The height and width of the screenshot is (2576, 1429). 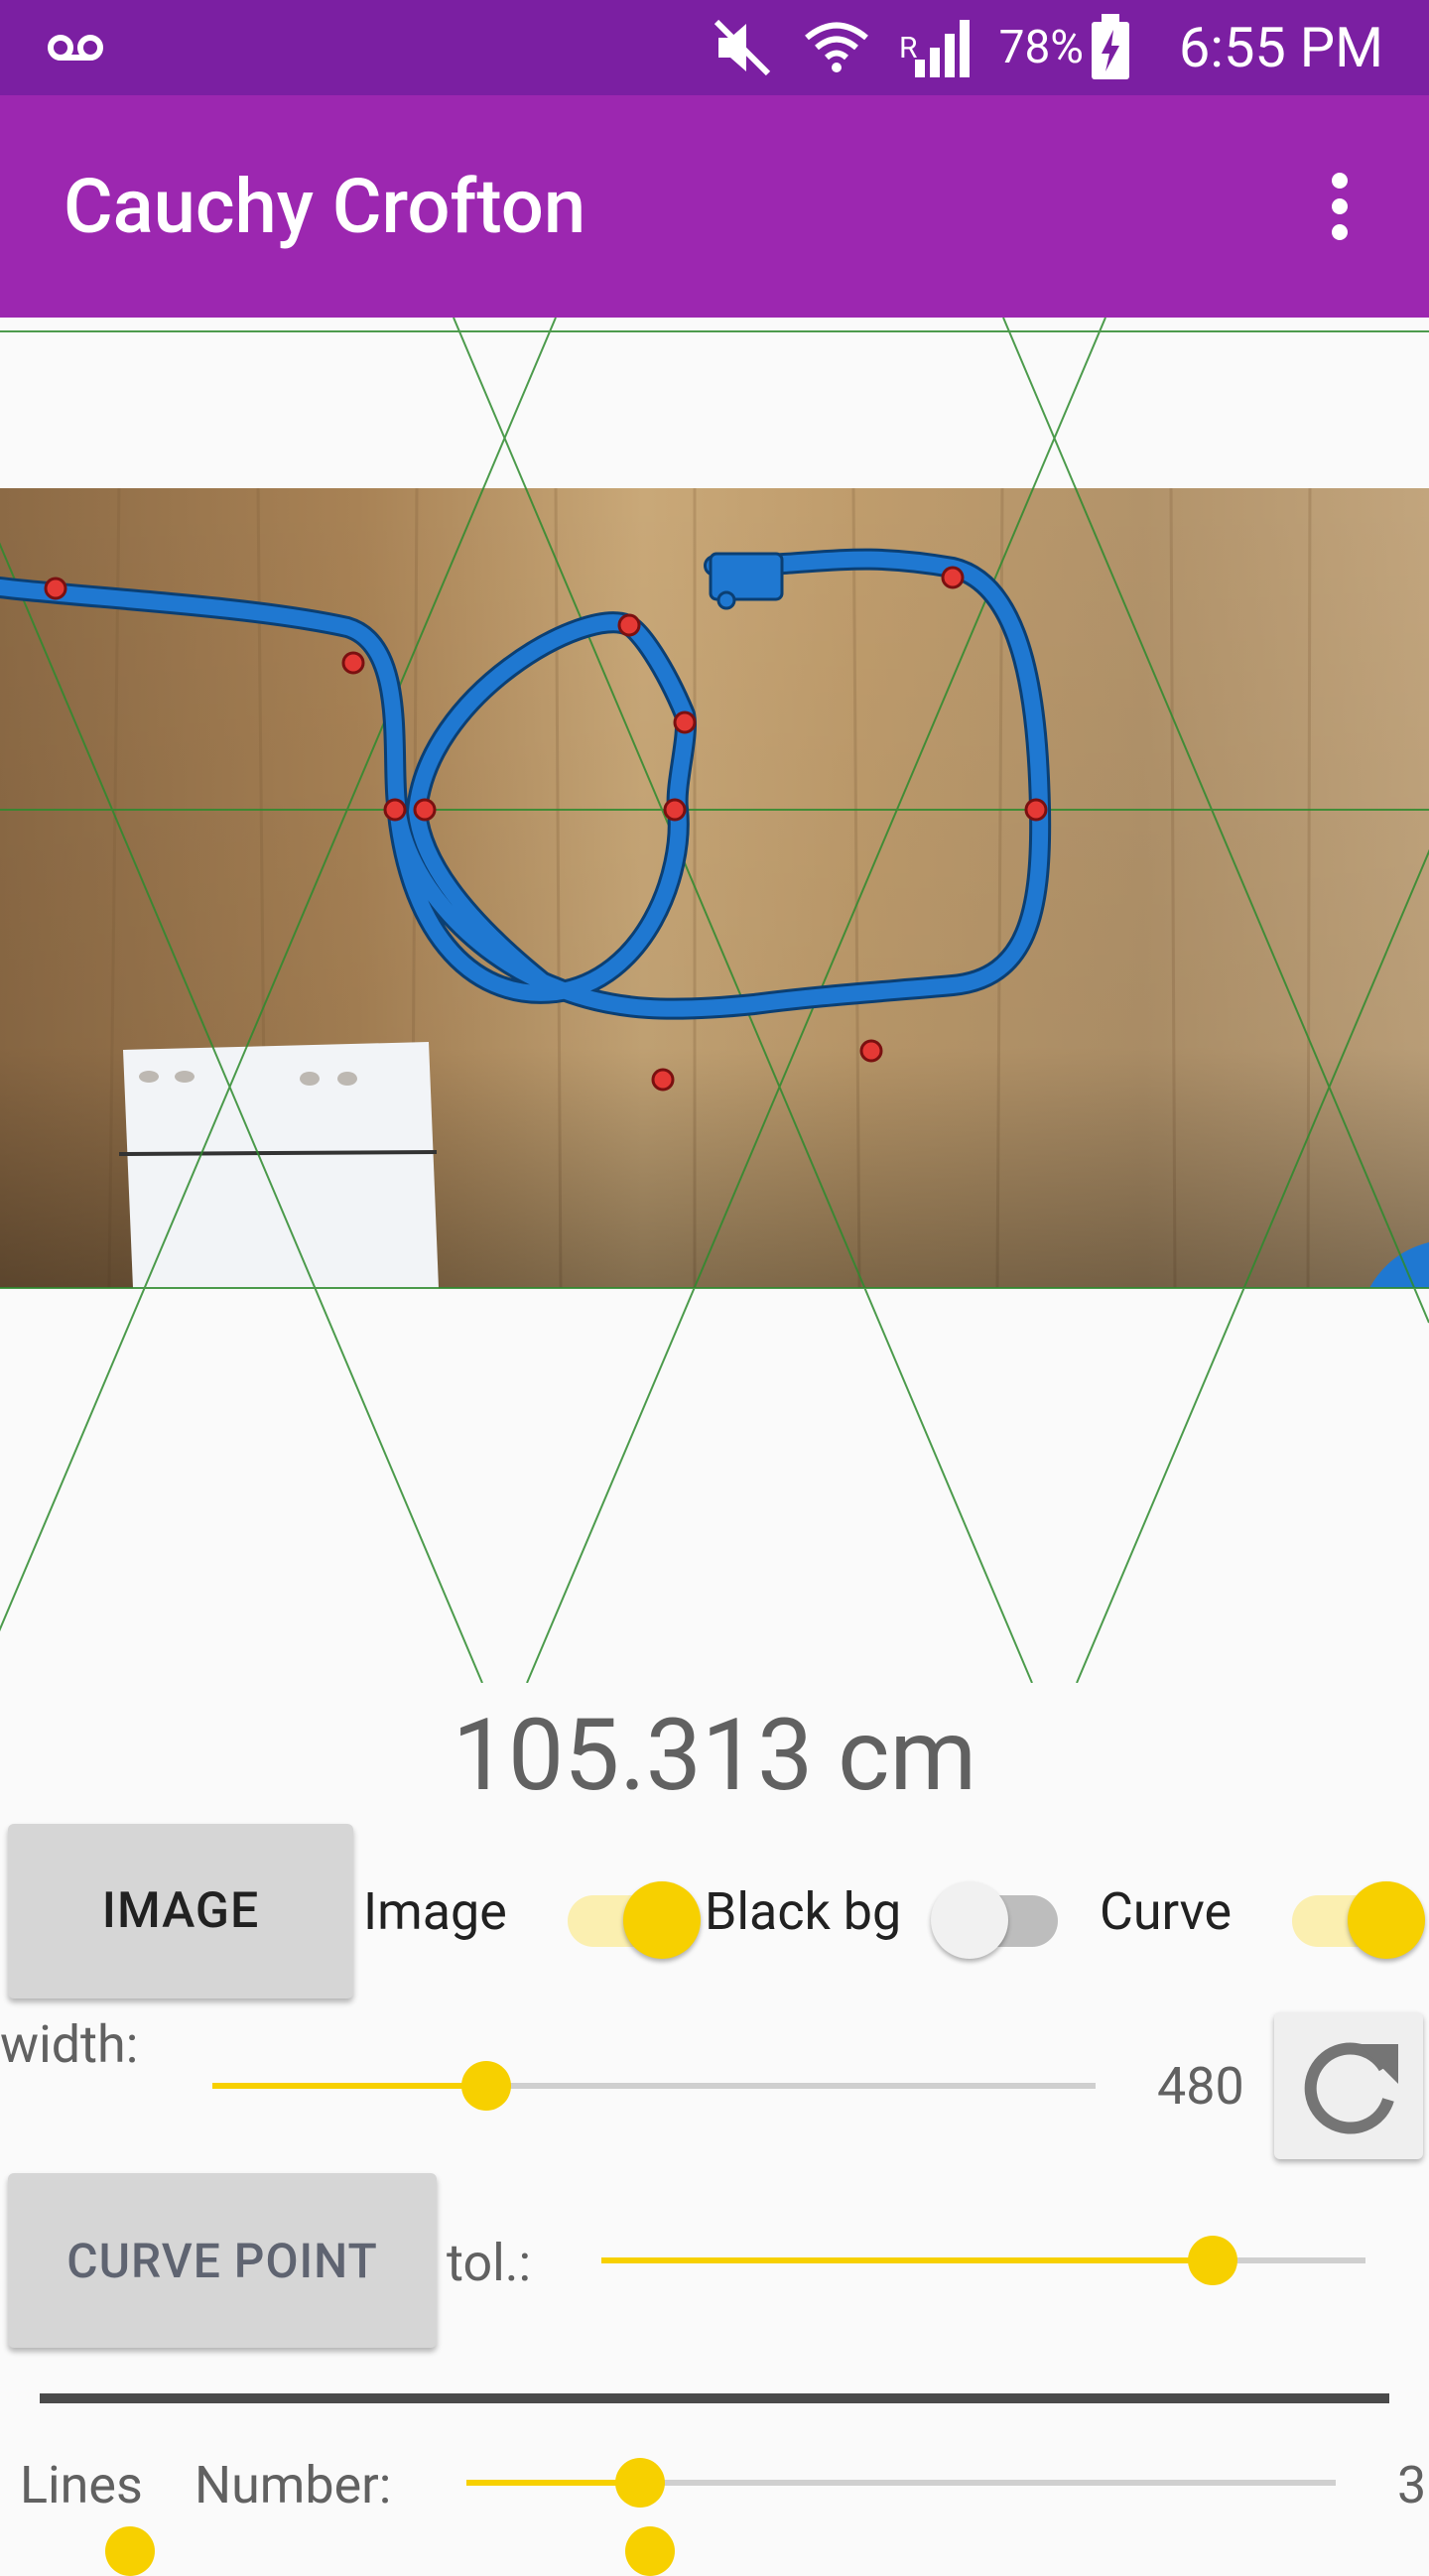 What do you see at coordinates (803, 1912) in the screenshot?
I see `black-bg-label: Black bg` at bounding box center [803, 1912].